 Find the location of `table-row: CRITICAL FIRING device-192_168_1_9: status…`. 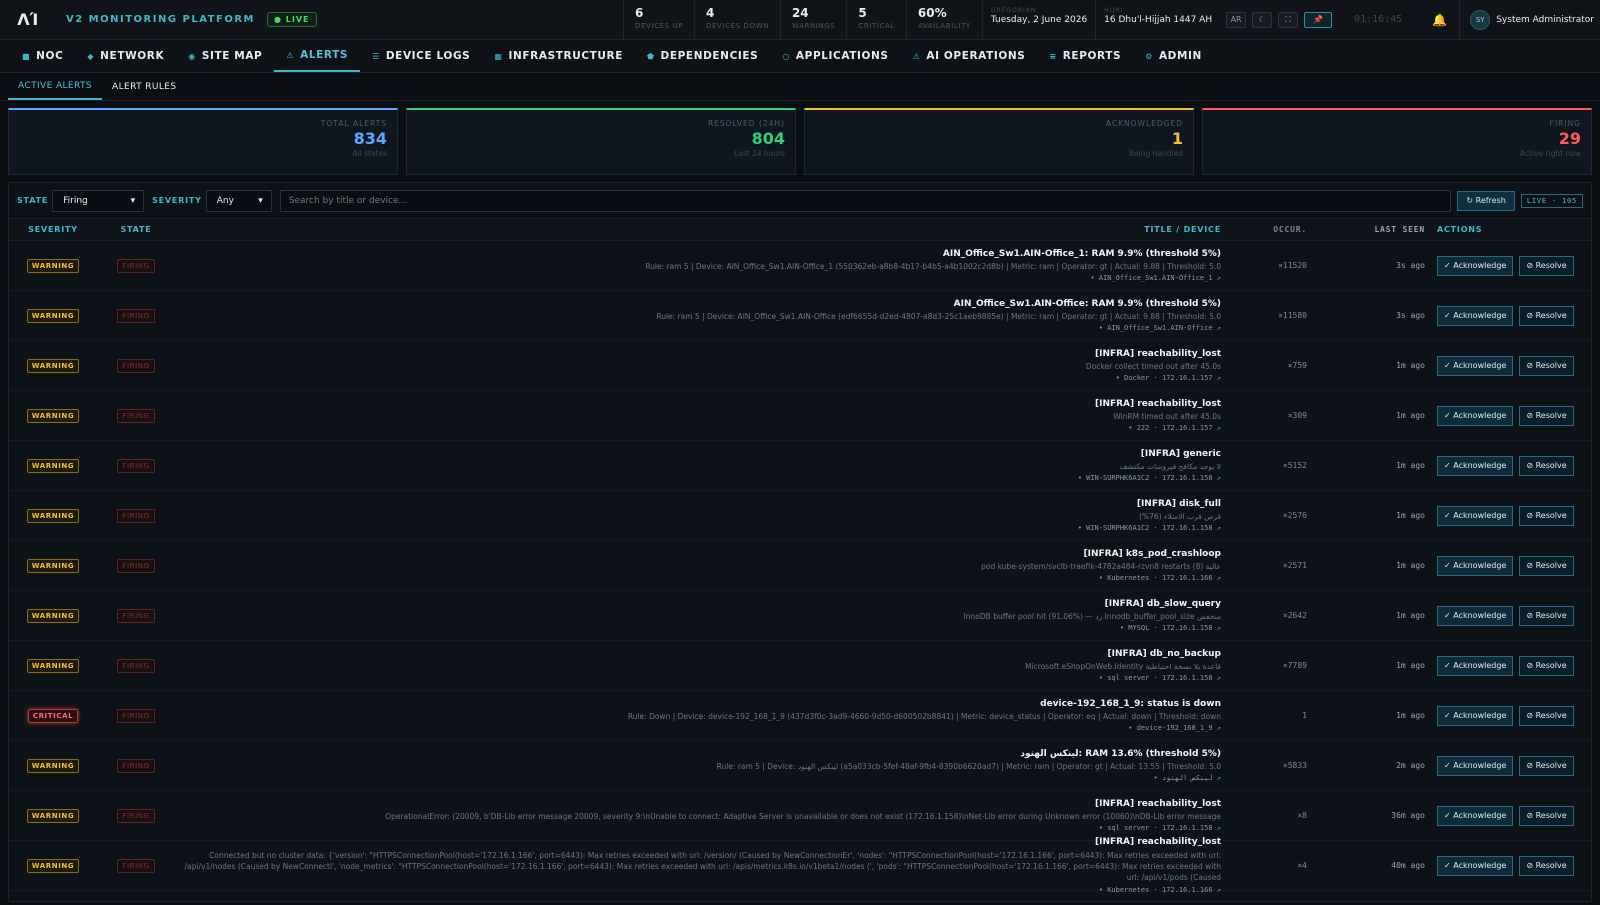

table-row: CRITICAL FIRING device-192_168_1_9: status… is located at coordinates (800, 716).